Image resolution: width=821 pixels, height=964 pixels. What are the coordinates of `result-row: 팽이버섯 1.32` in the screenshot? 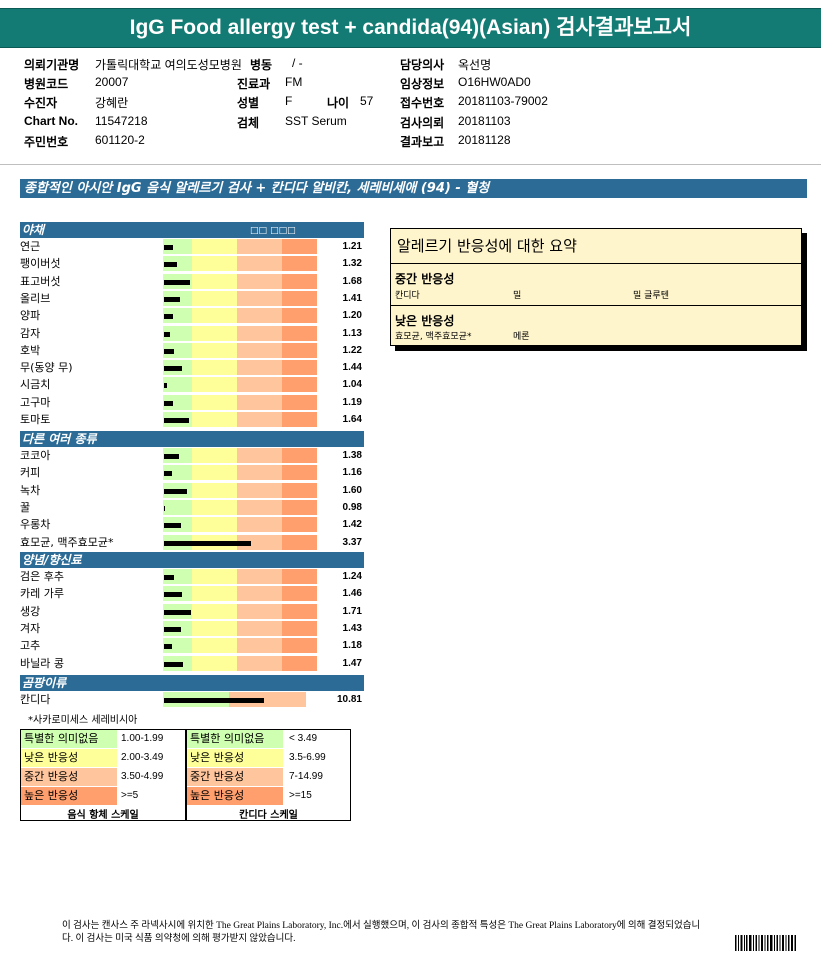 It's located at (192, 263).